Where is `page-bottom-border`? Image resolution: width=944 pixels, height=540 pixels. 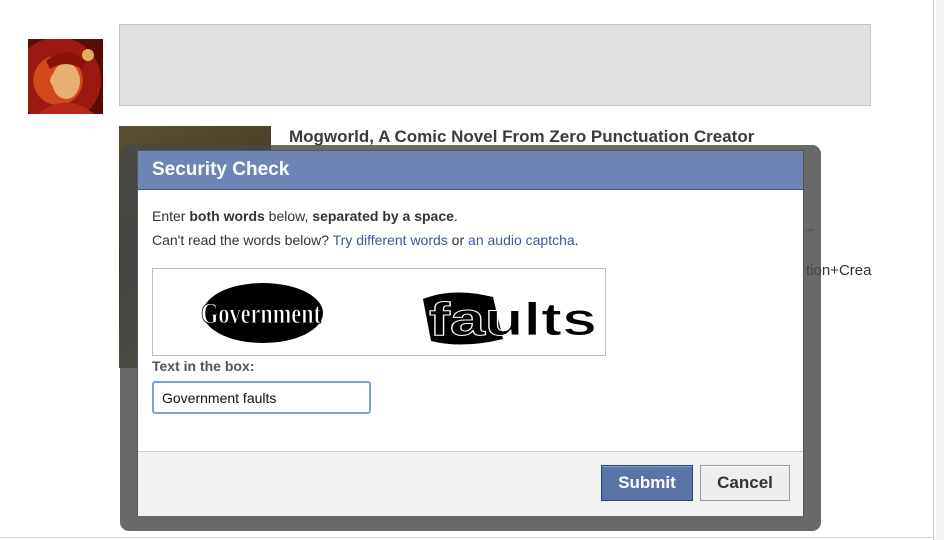 page-bottom-border is located at coordinates (467, 537).